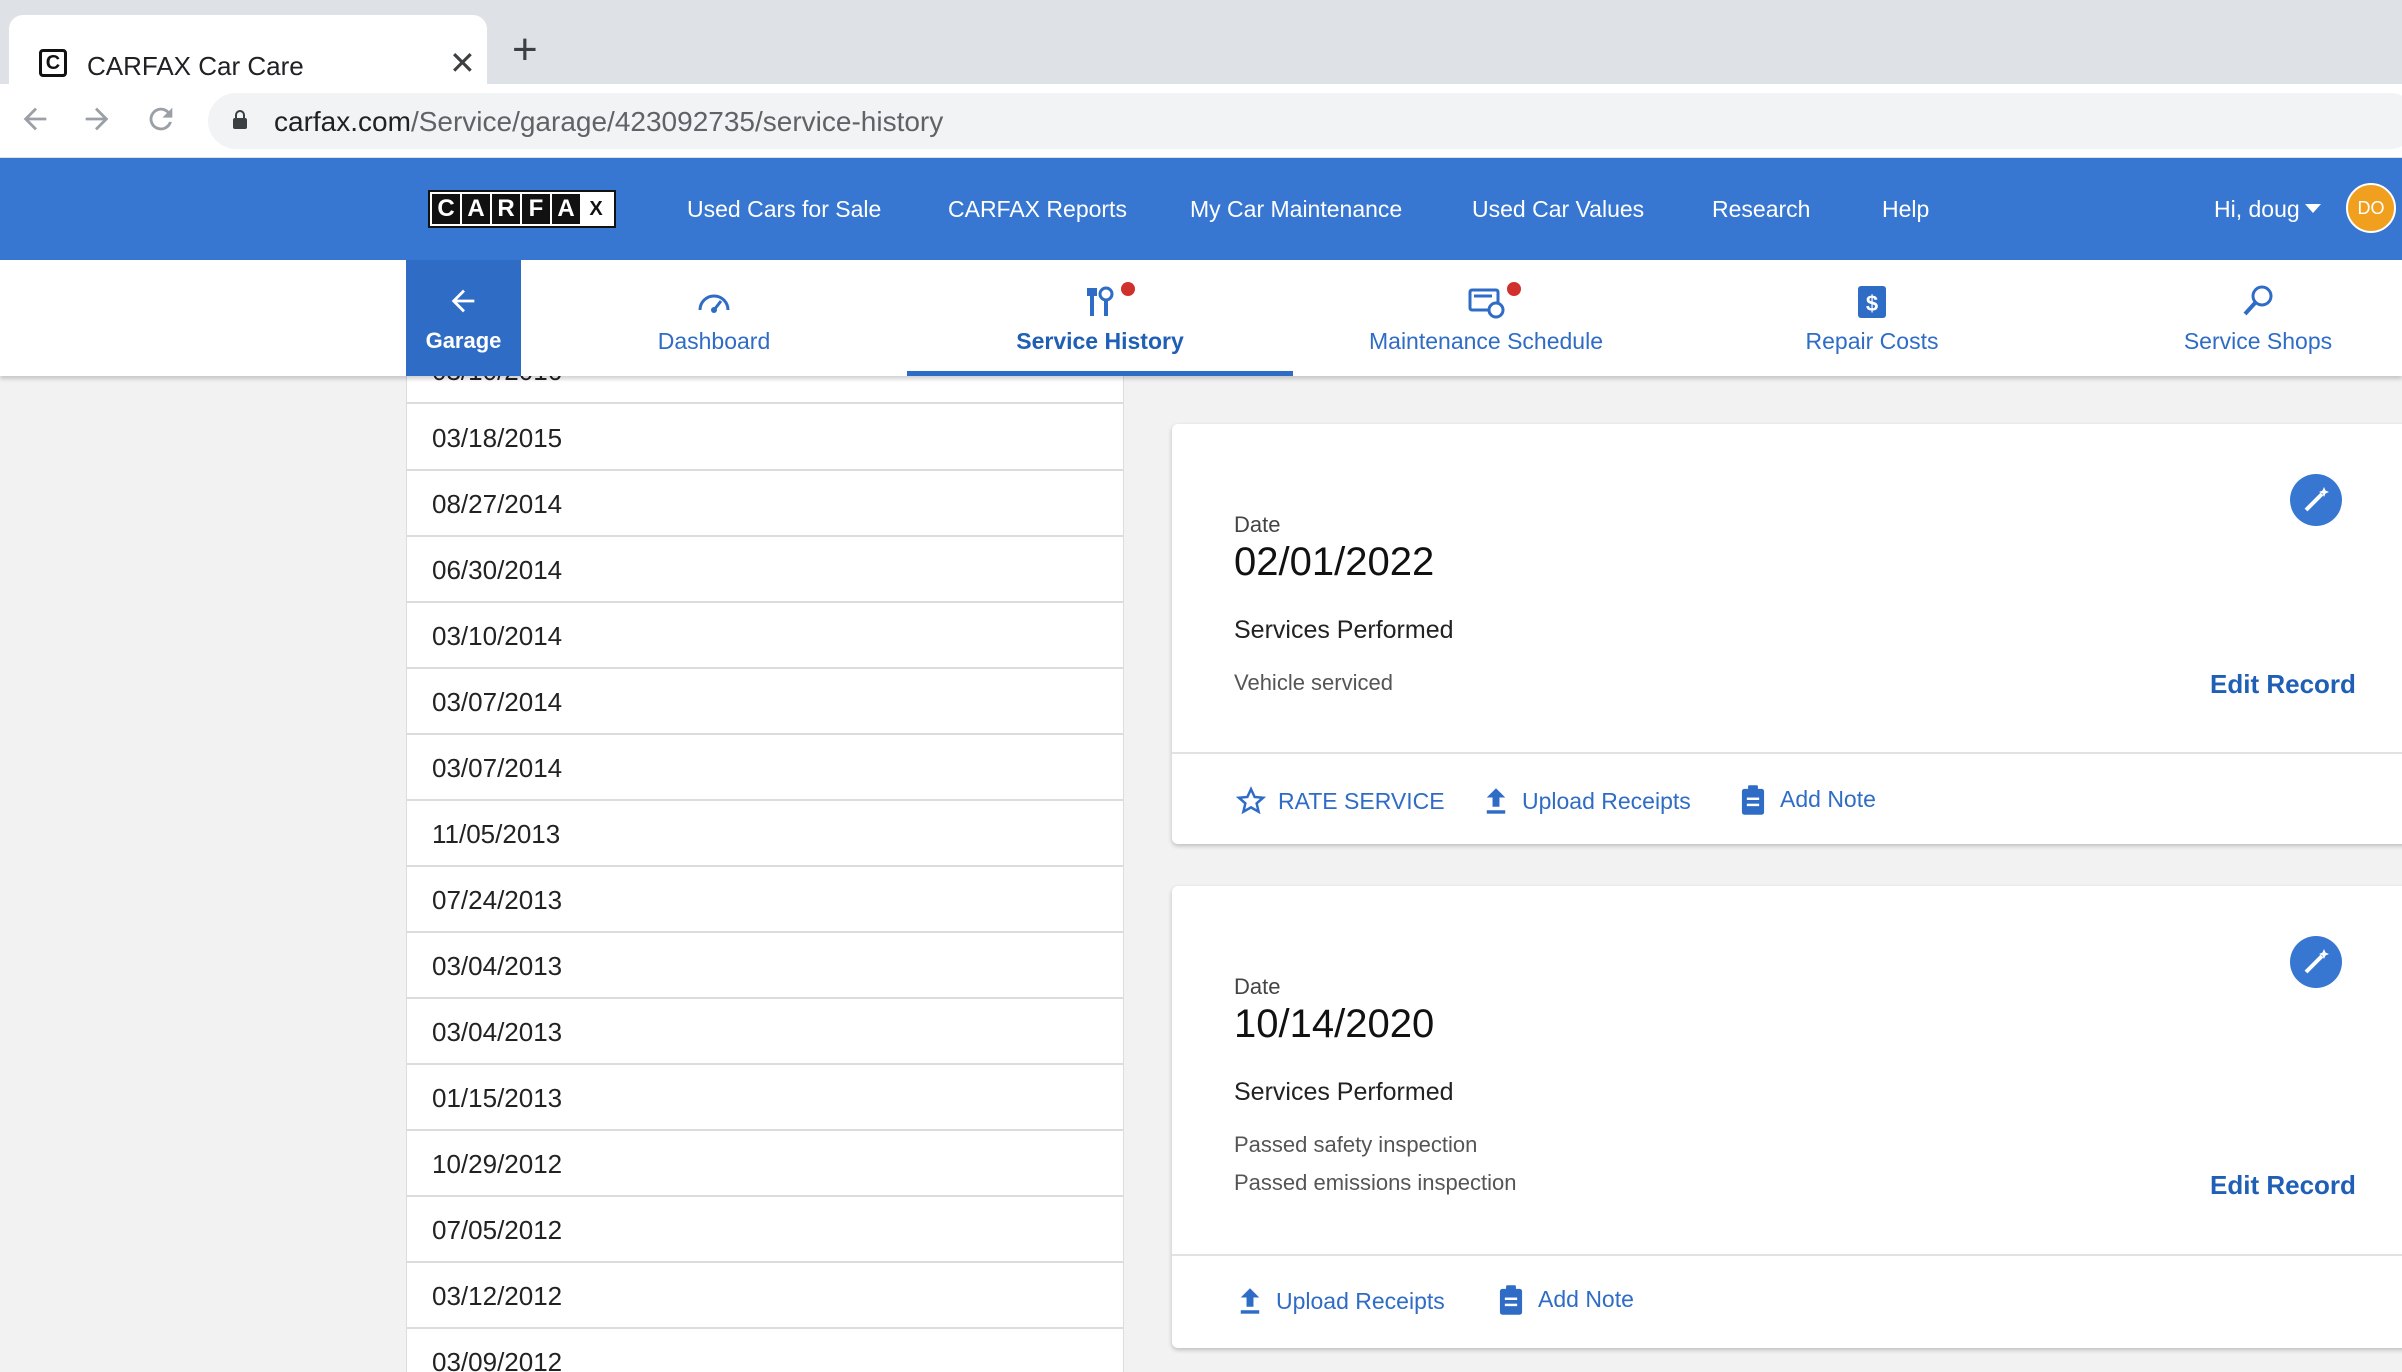 Image resolution: width=2402 pixels, height=1372 pixels. Describe the element at coordinates (497, 1296) in the screenshot. I see `date-text: 03/12/2012` at that location.